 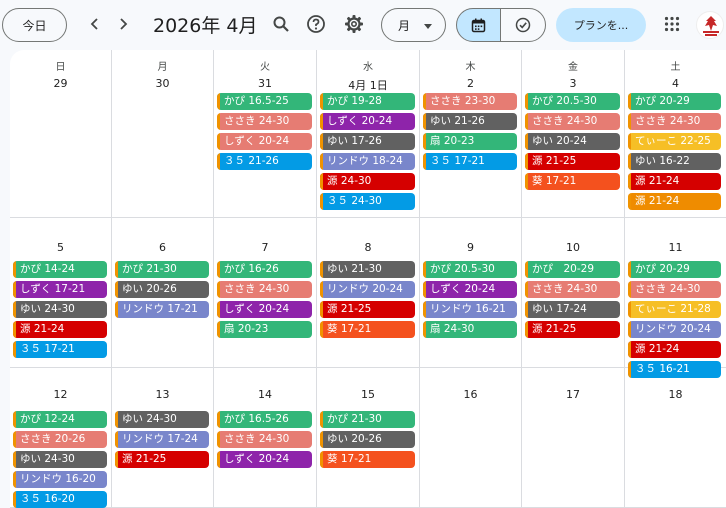 I want to click on event-chip: かぴ 14-24, so click(x=60, y=269).